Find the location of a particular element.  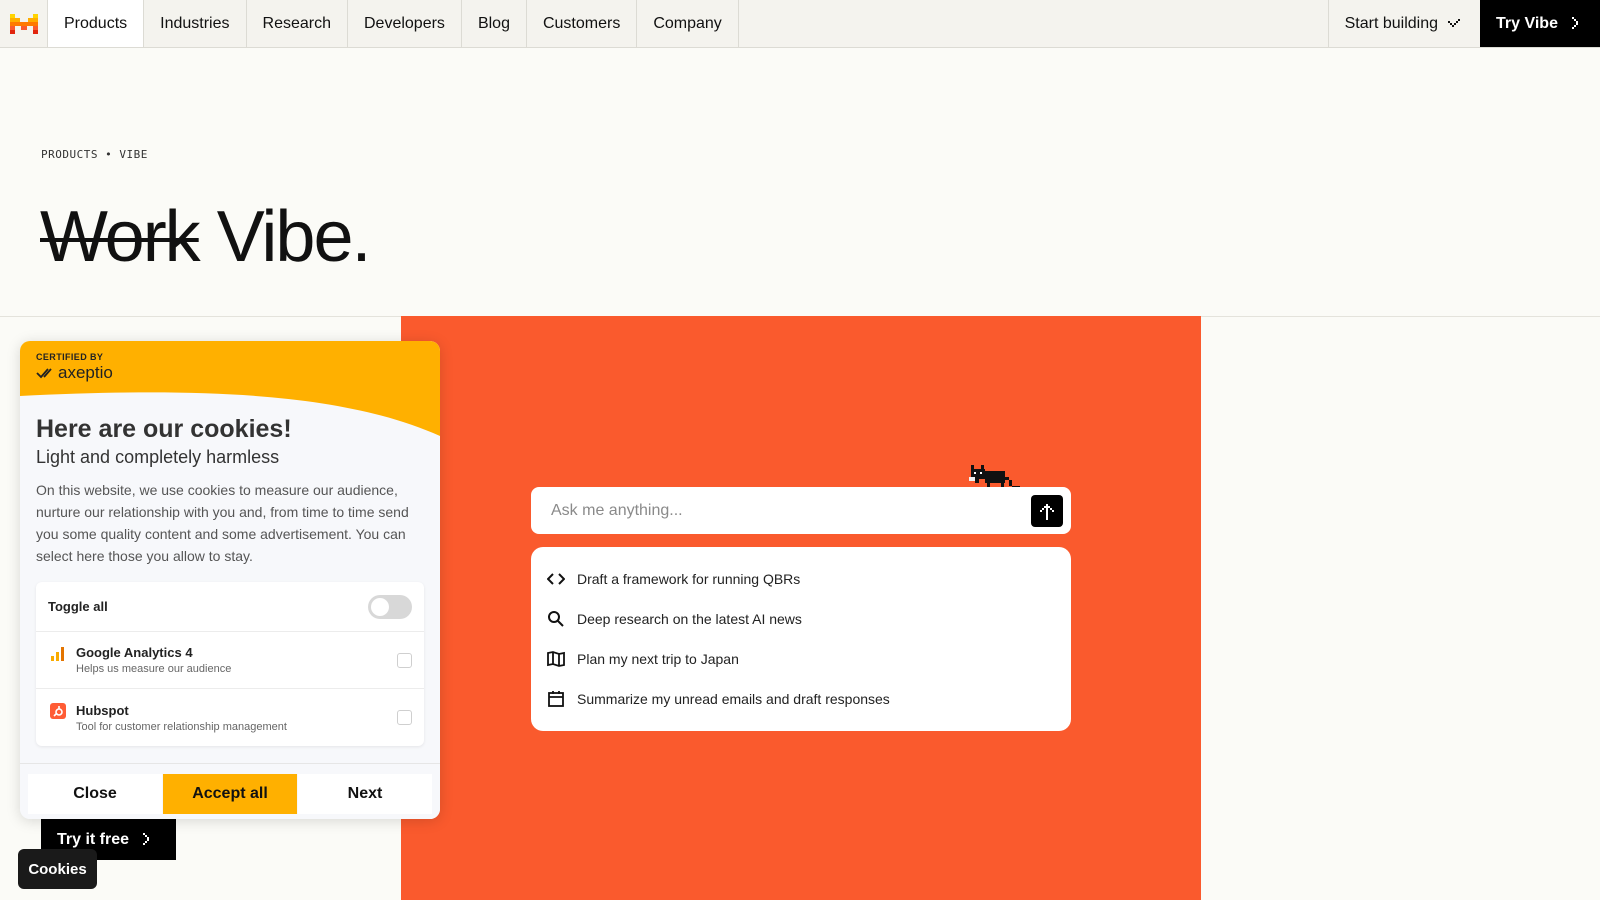

cookie-footer: Close Accept all Next is located at coordinates (230, 791).